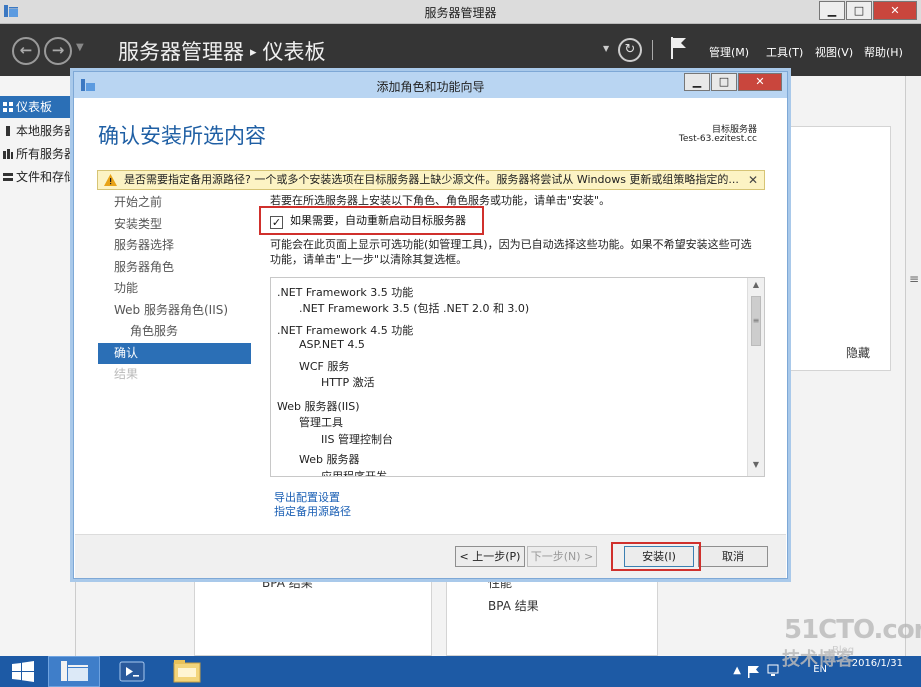  What do you see at coordinates (756, 287) in the screenshot?
I see `scroll-up-icon: ▲` at bounding box center [756, 287].